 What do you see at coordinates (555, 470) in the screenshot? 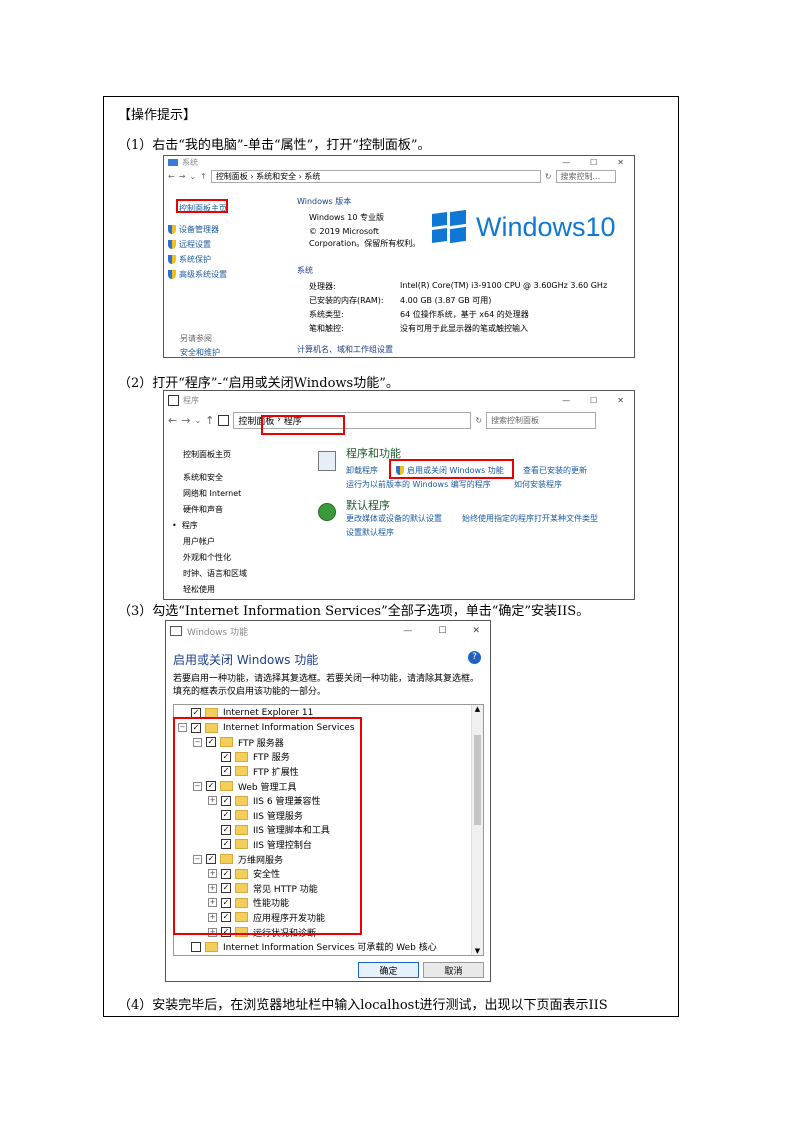
I see `view-updates-link: 查看已安装的更新` at bounding box center [555, 470].